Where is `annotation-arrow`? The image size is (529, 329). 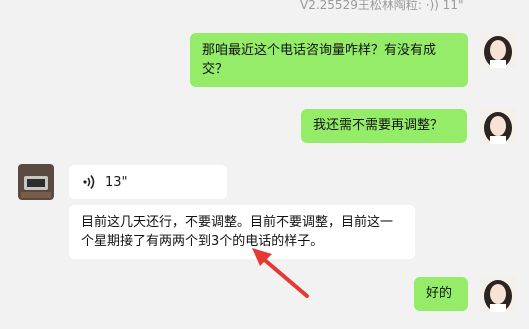 annotation-arrow is located at coordinates (280, 273).